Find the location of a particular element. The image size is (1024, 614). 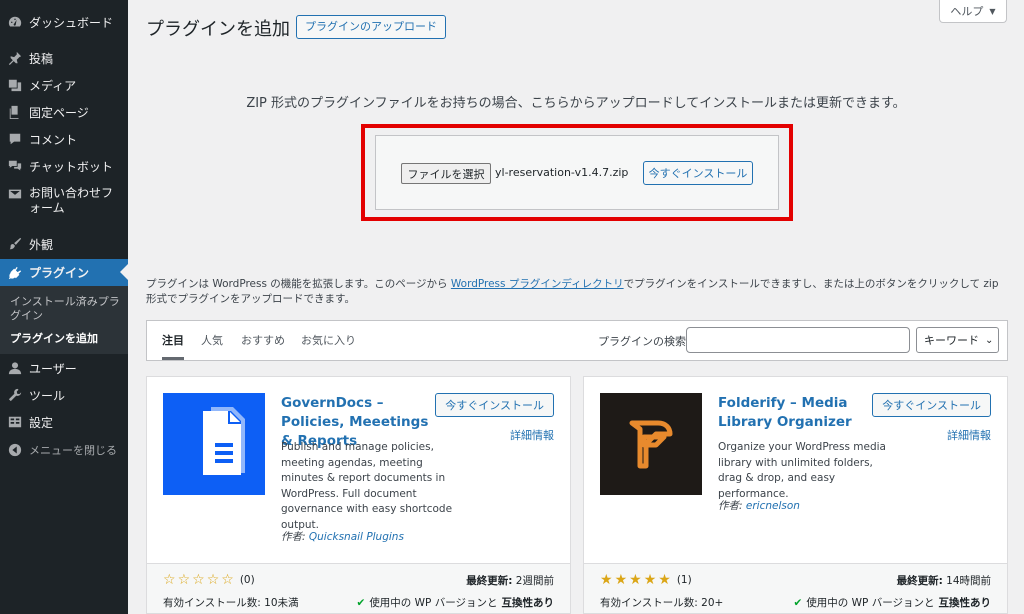

tab-recommended: おすすめ is located at coordinates (263, 340).